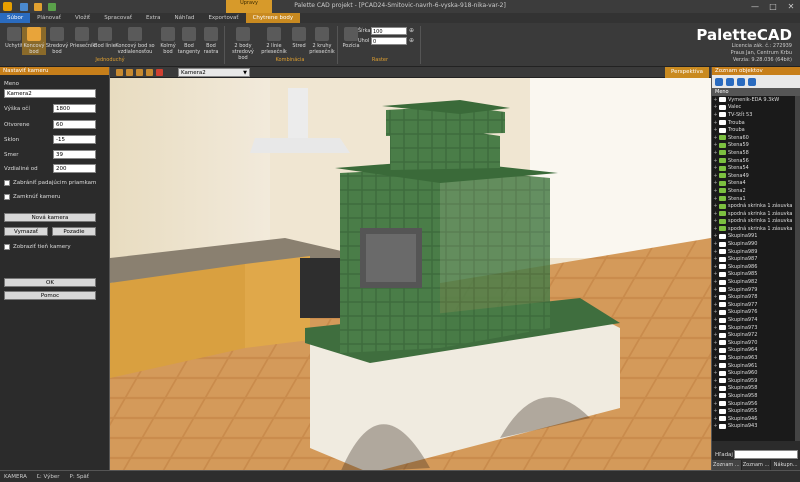  I want to click on visibility-icon, so click(730, 81).